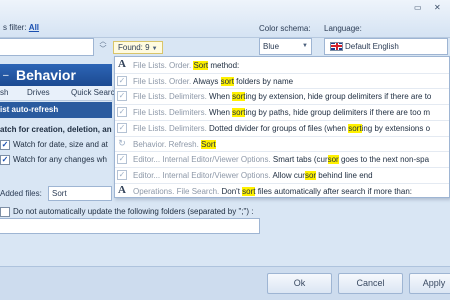 This screenshot has width=450, height=300. I want to click on tab-quick-search: Quick Searc, so click(93, 92).